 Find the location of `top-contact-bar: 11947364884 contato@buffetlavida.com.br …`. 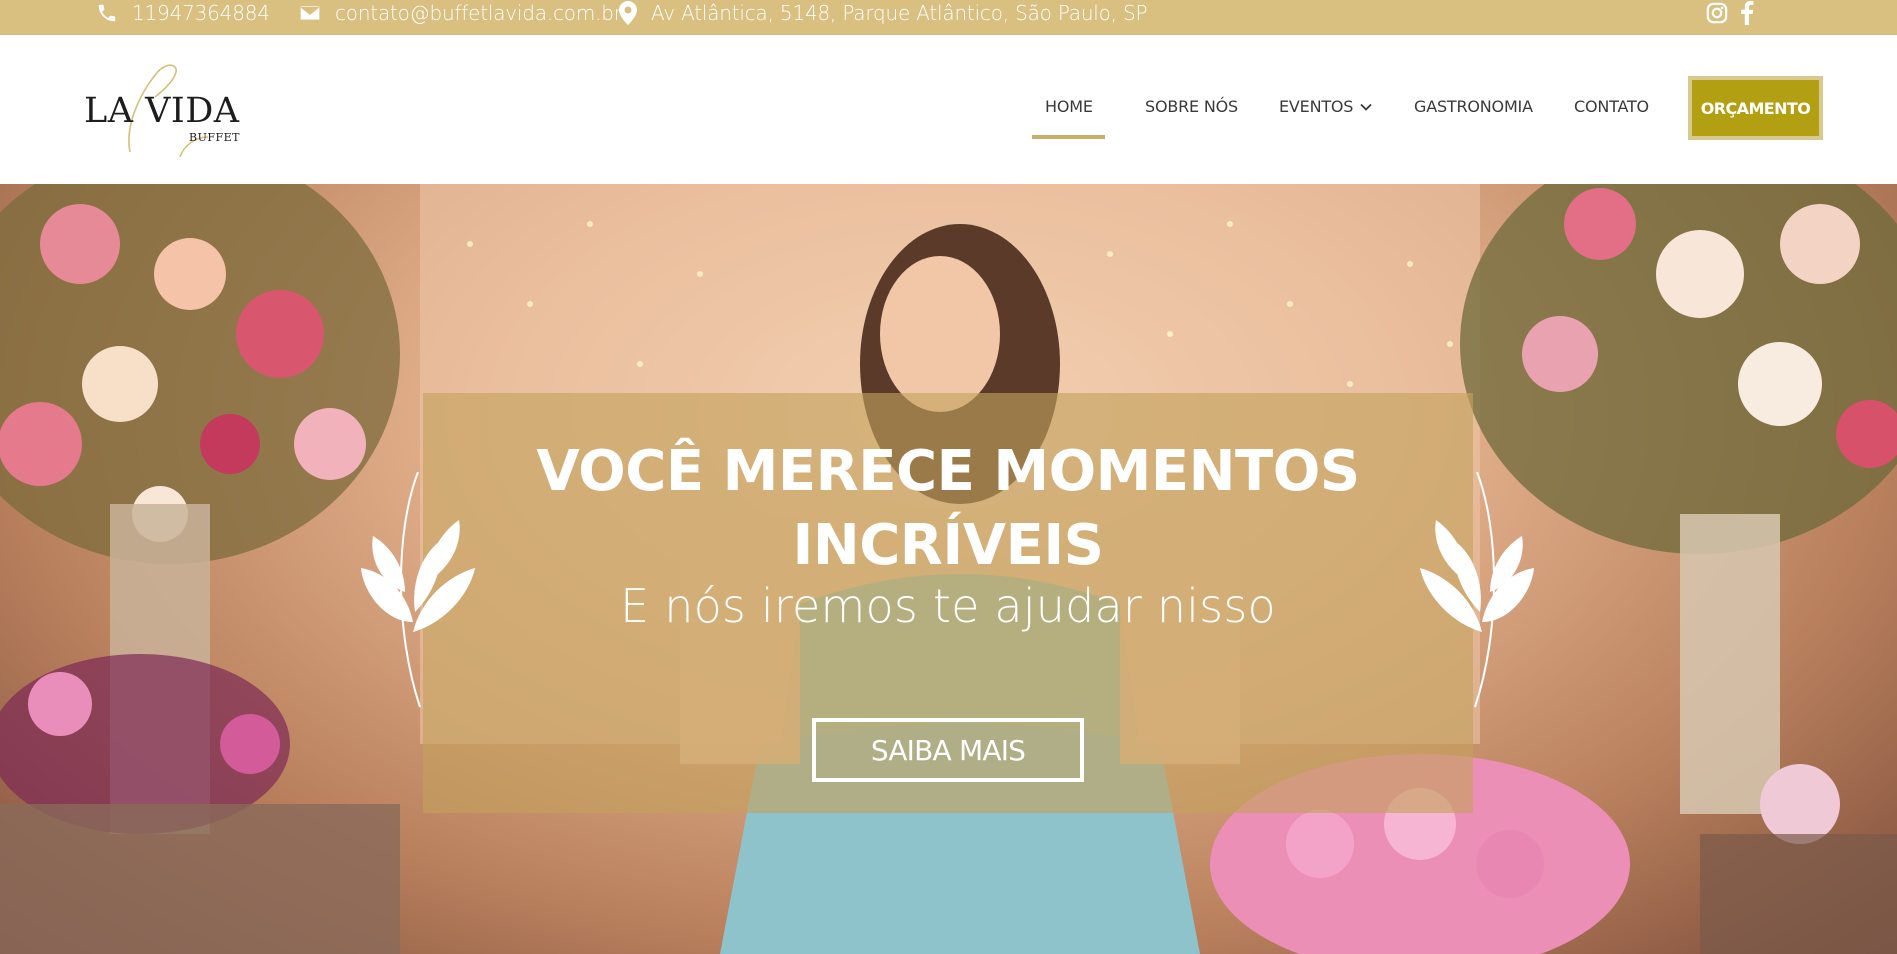

top-contact-bar: 11947364884 contato@buffetlavida.com.br … is located at coordinates (948, 17).